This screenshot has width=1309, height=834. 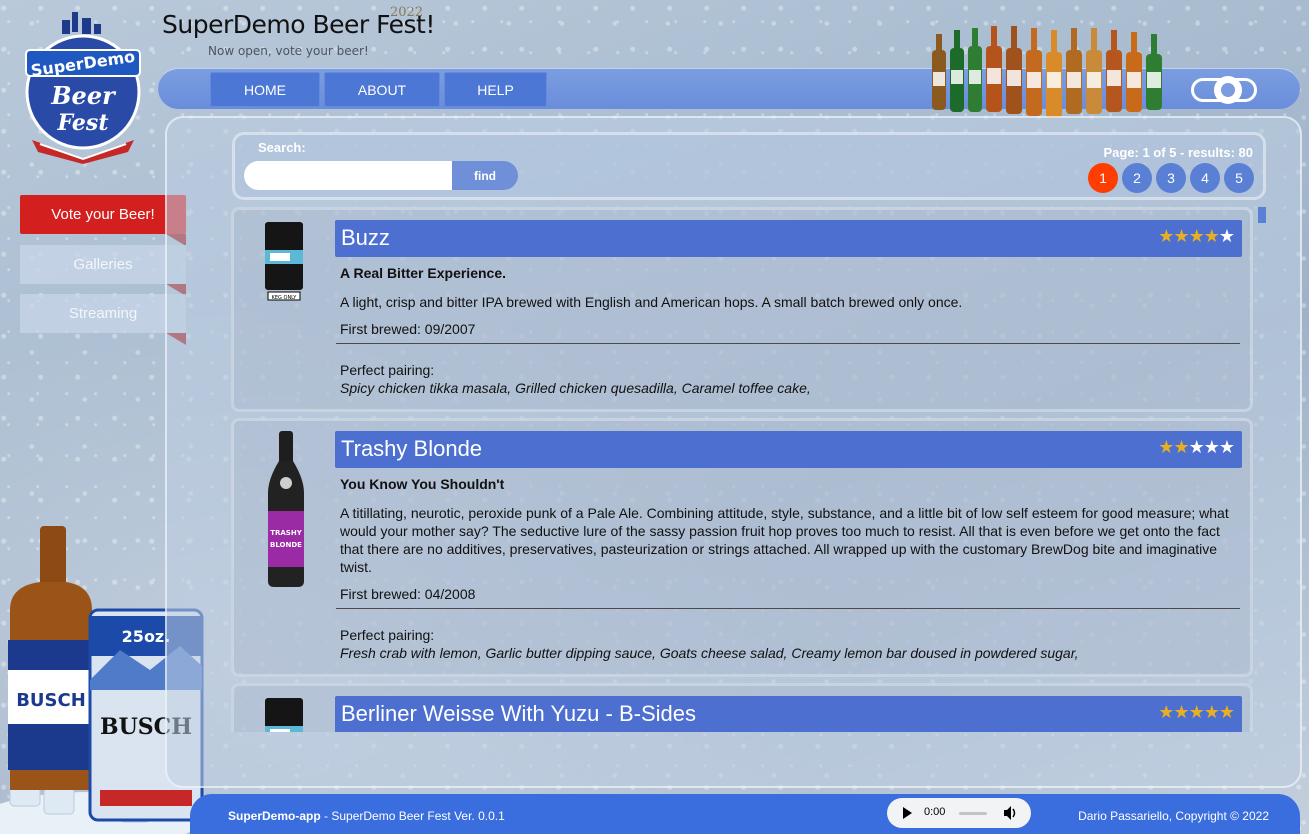 I want to click on footer-copyright: Dario Passariello, Copyright © 2022, so click(x=1173, y=816).